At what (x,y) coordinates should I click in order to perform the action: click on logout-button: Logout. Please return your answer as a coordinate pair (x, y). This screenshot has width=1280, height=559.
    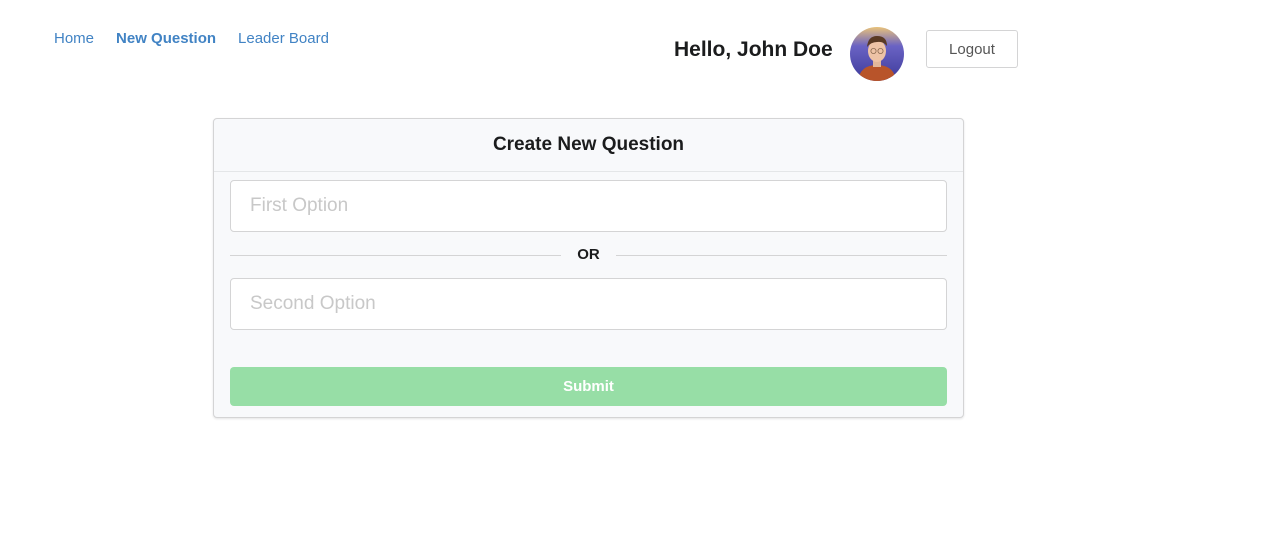
    Looking at the image, I should click on (972, 49).